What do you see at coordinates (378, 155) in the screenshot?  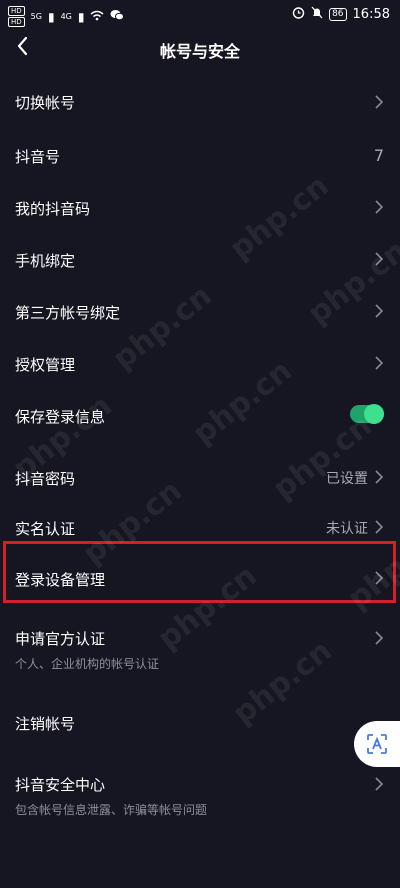 I see `item-value: 7` at bounding box center [378, 155].